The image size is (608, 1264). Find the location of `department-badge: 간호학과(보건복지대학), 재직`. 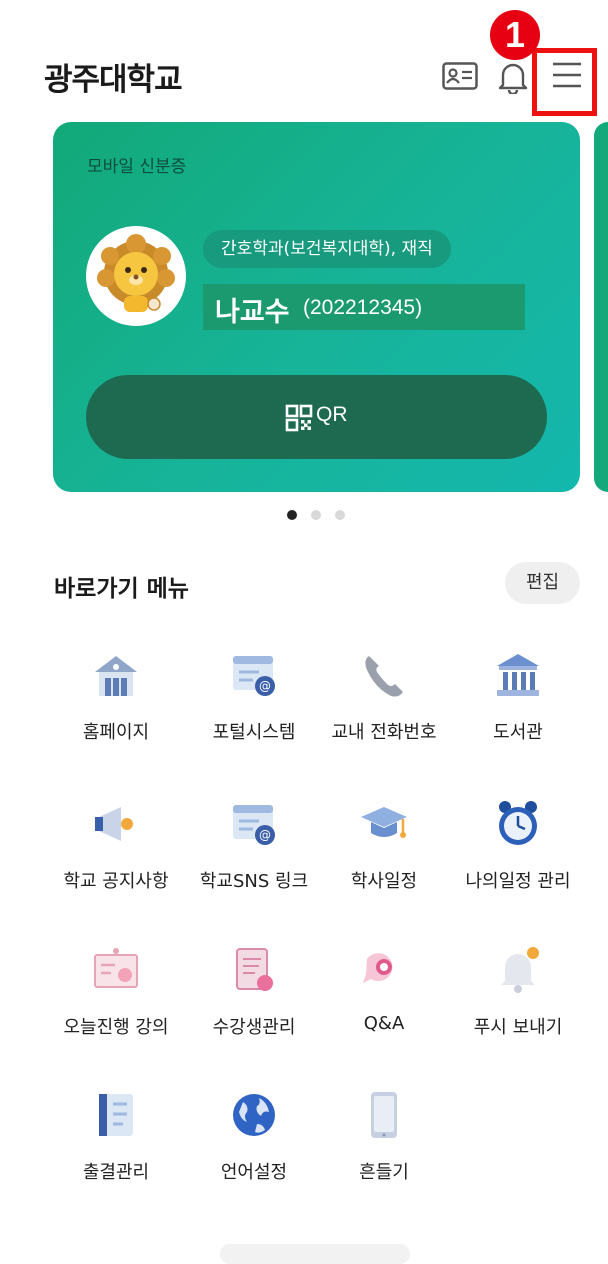

department-badge: 간호학과(보건복지대학), 재직 is located at coordinates (327, 249).